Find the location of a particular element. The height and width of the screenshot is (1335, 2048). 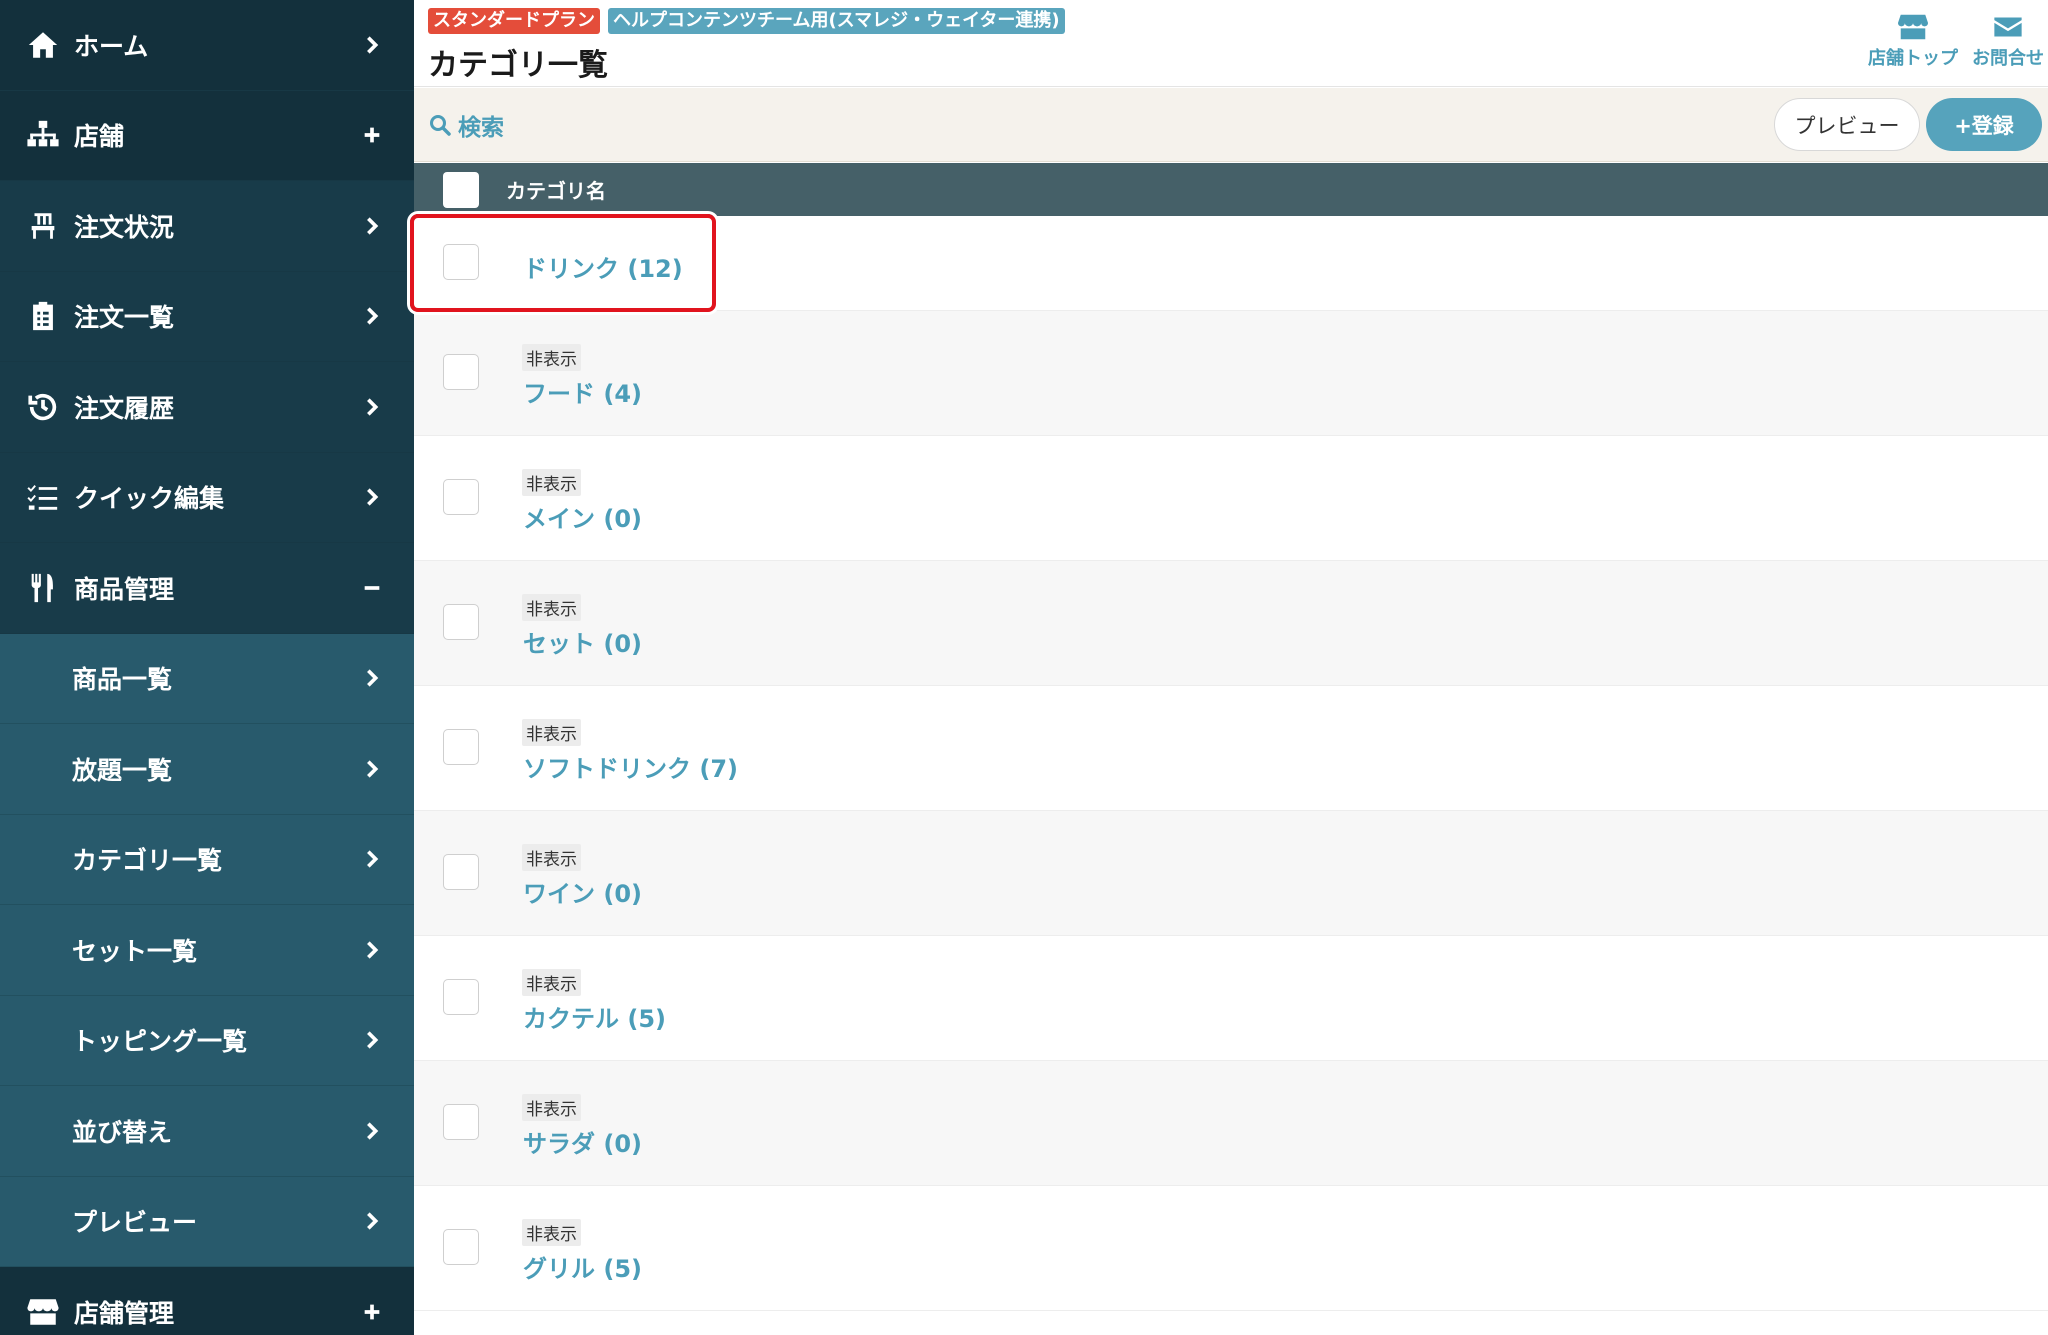

clipboard-icon is located at coordinates (43, 316).